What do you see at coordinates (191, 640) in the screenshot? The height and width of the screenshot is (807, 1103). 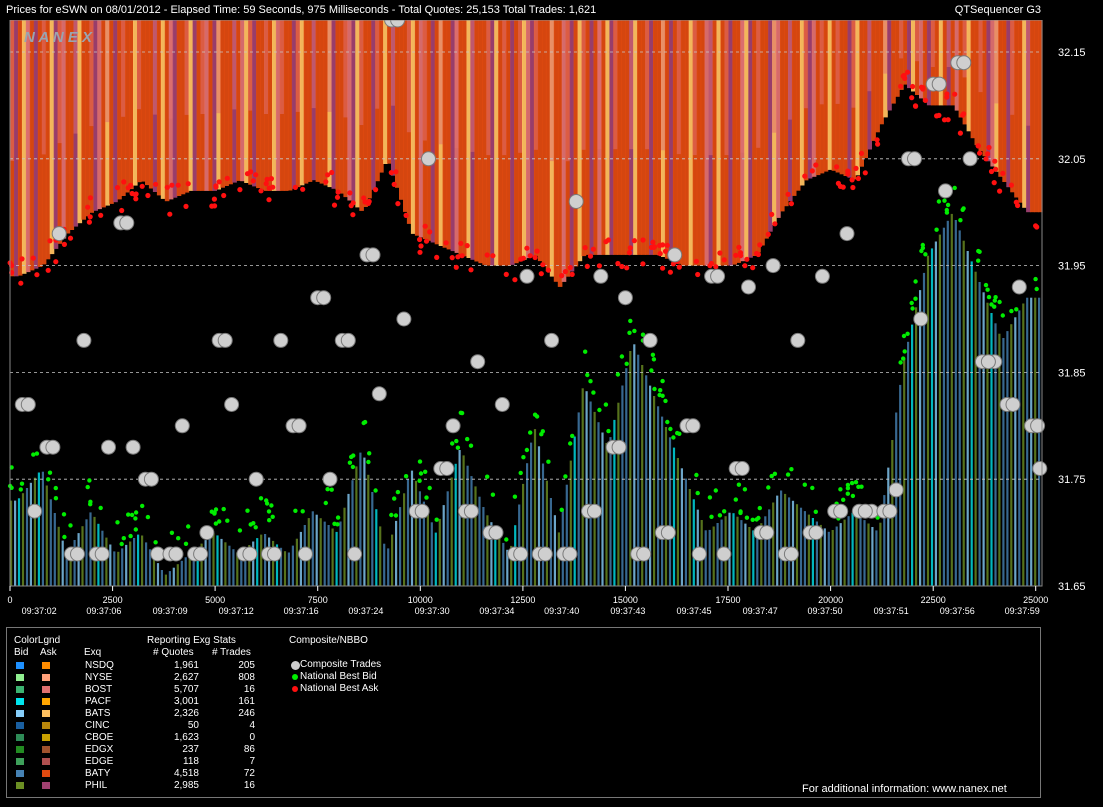 I see `legend-stats-header: Reporting Exg Stats` at bounding box center [191, 640].